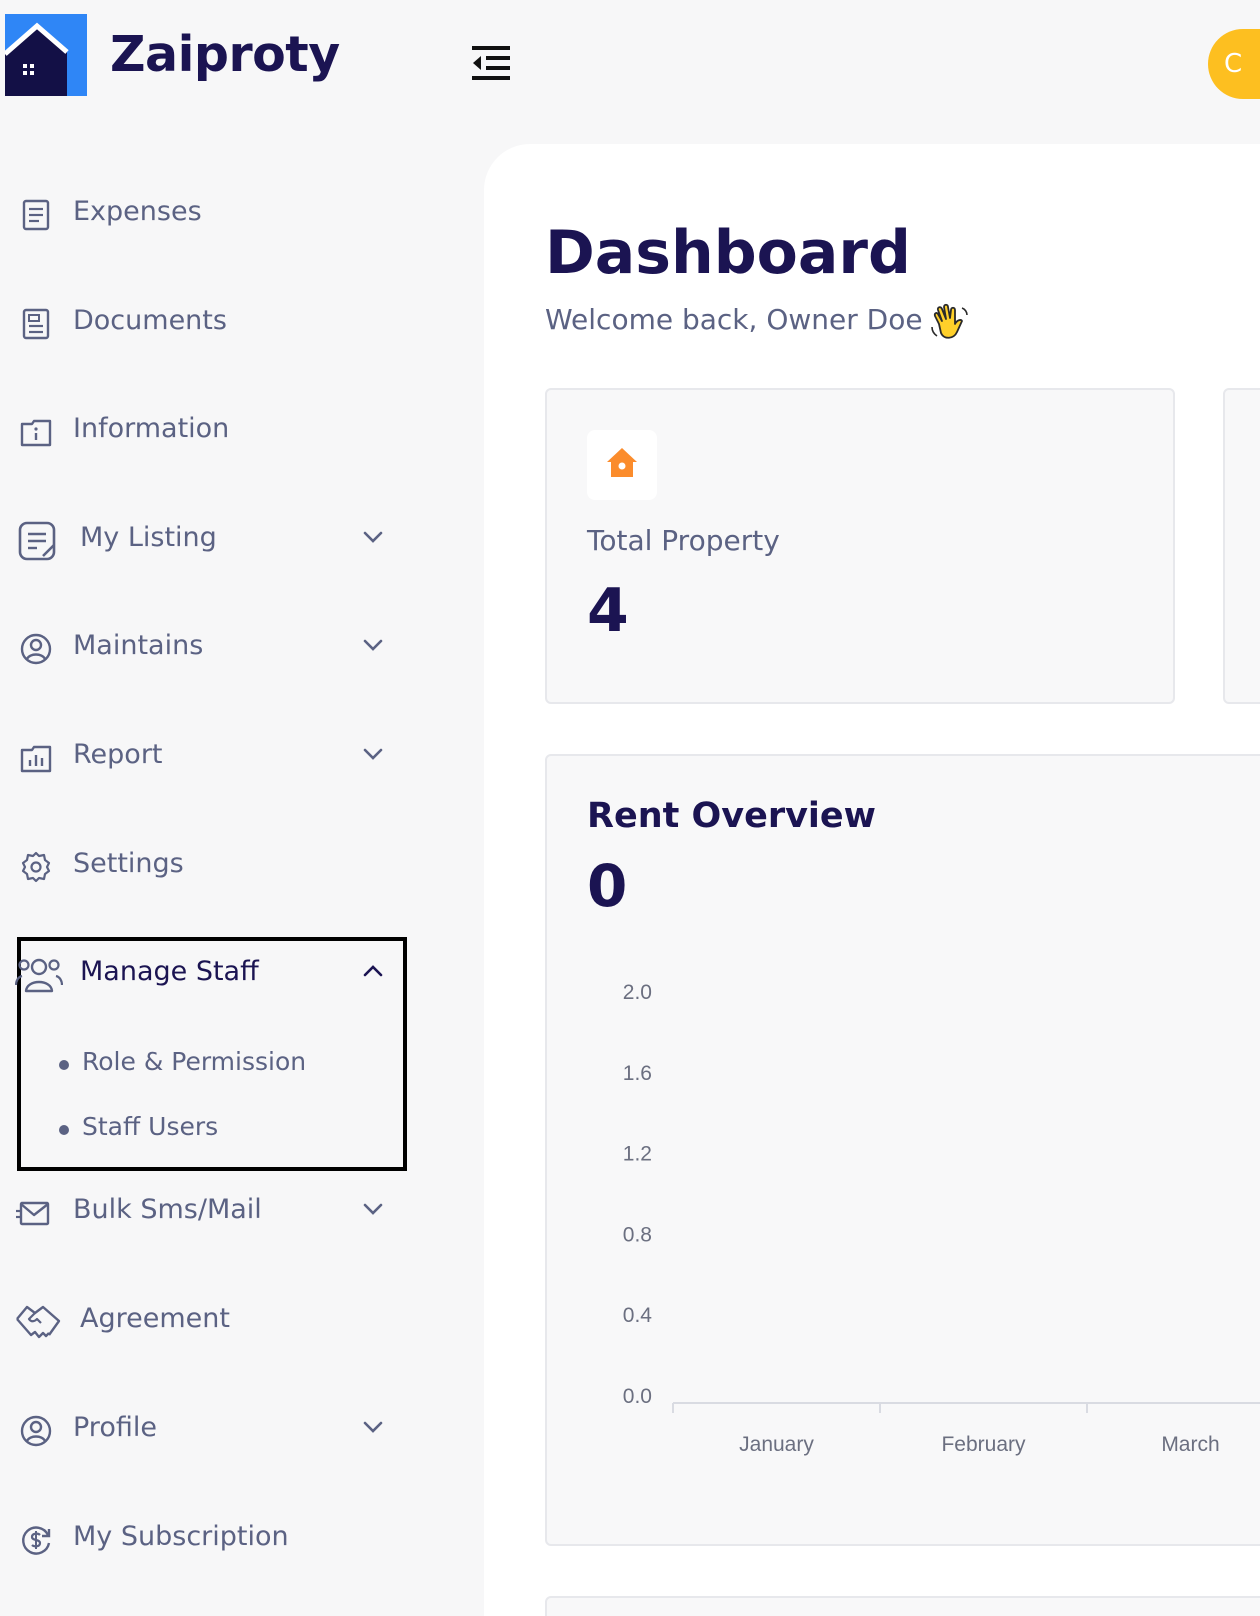 Image resolution: width=1260 pixels, height=1616 pixels. What do you see at coordinates (637, 1396) in the screenshot?
I see `y-tick-label: 0.0` at bounding box center [637, 1396].